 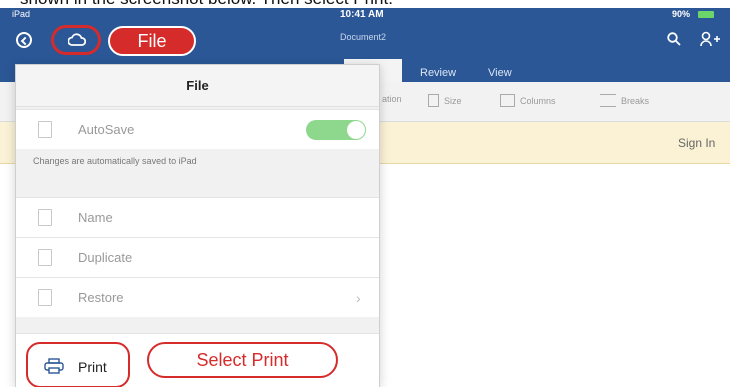 What do you see at coordinates (92, 367) in the screenshot?
I see `print-label: Print` at bounding box center [92, 367].